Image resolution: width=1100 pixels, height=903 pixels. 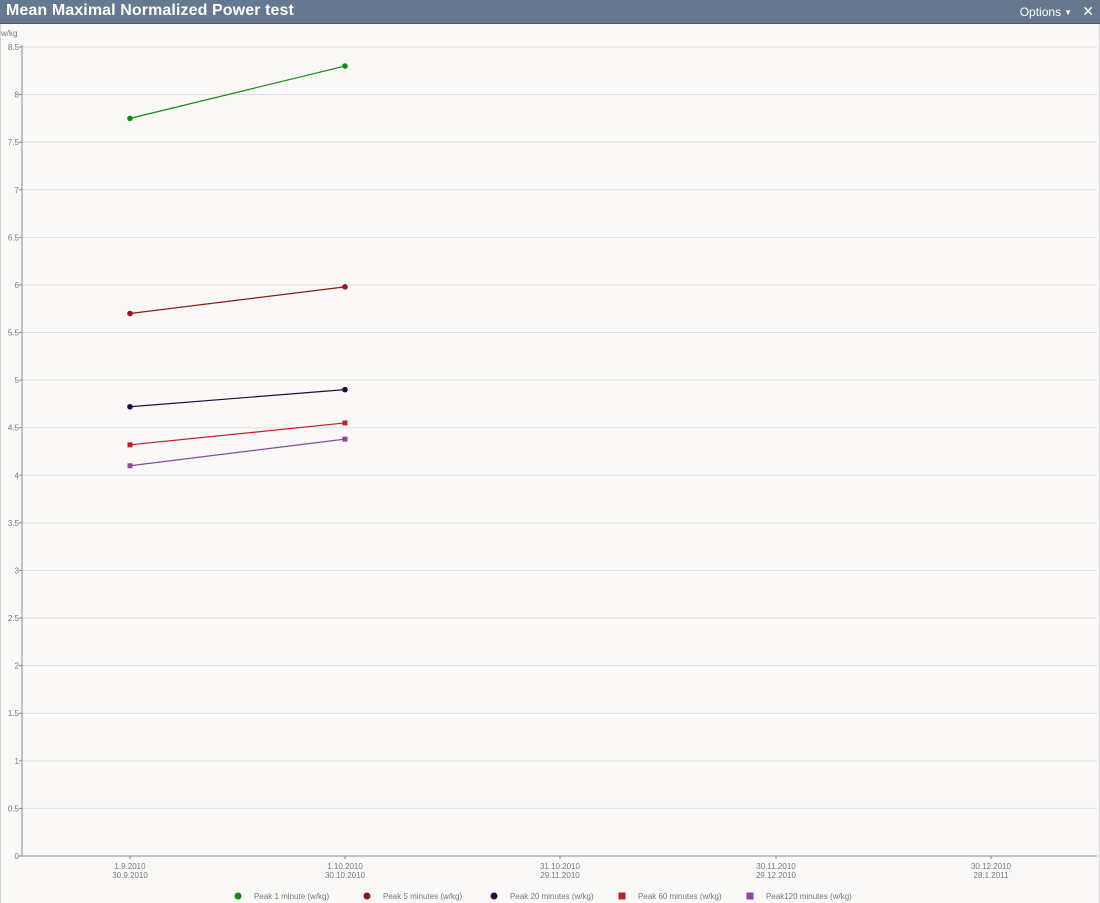 I want to click on legend-label: Peak 1 minute (w/kg), so click(x=291, y=896).